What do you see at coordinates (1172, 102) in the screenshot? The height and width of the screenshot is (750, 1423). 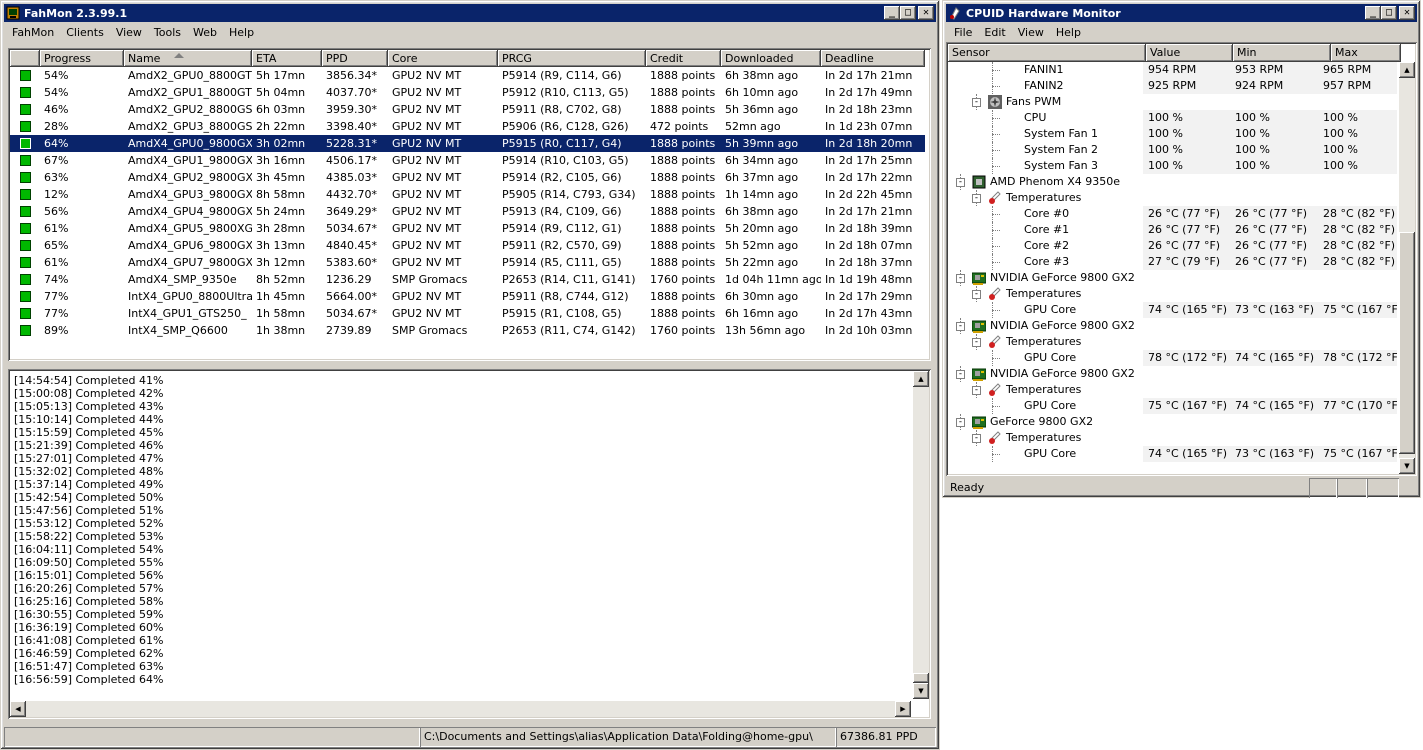 I see `sensor-row: - Fans PWM` at bounding box center [1172, 102].